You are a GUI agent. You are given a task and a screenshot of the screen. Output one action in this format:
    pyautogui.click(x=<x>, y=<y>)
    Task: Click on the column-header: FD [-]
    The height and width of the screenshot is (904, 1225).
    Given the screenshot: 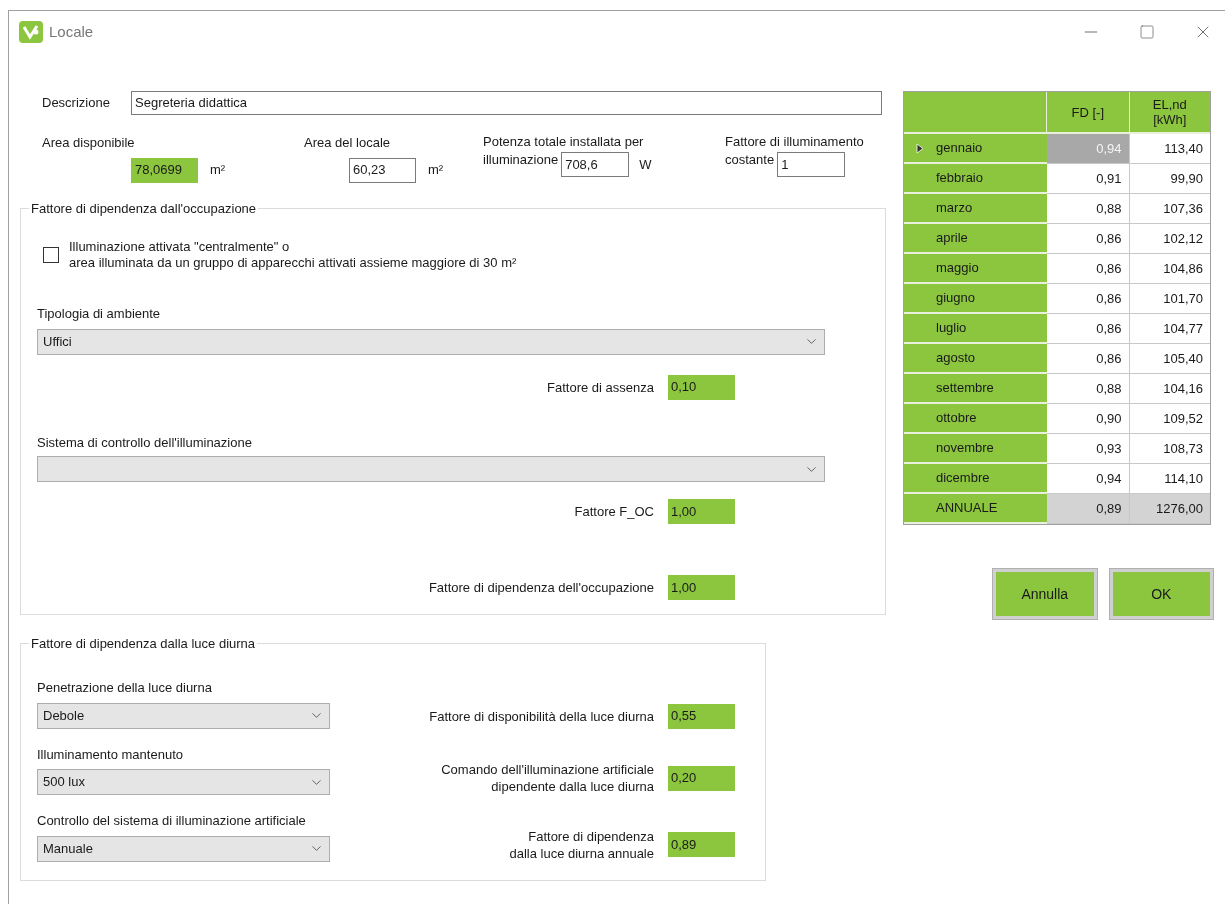 What is the action you would take?
    pyautogui.click(x=1088, y=112)
    